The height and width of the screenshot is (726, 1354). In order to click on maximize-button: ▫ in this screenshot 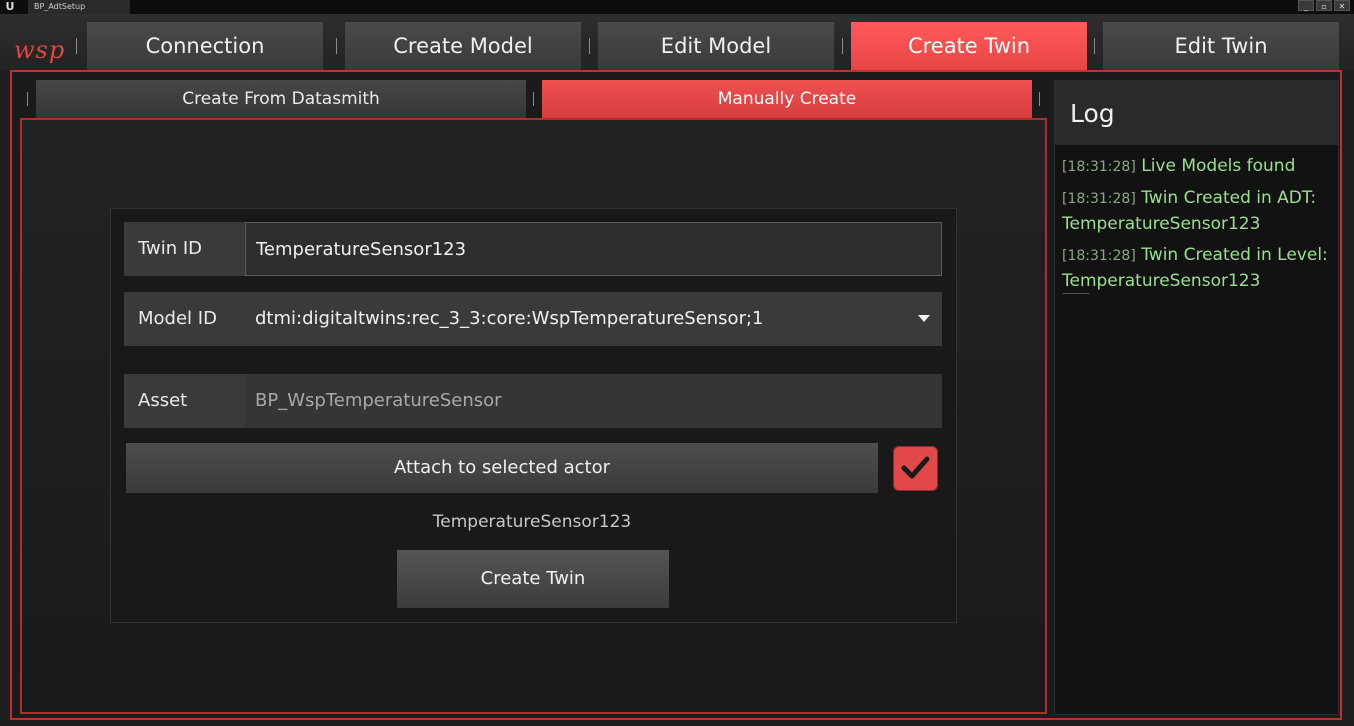, I will do `click(1324, 5)`.